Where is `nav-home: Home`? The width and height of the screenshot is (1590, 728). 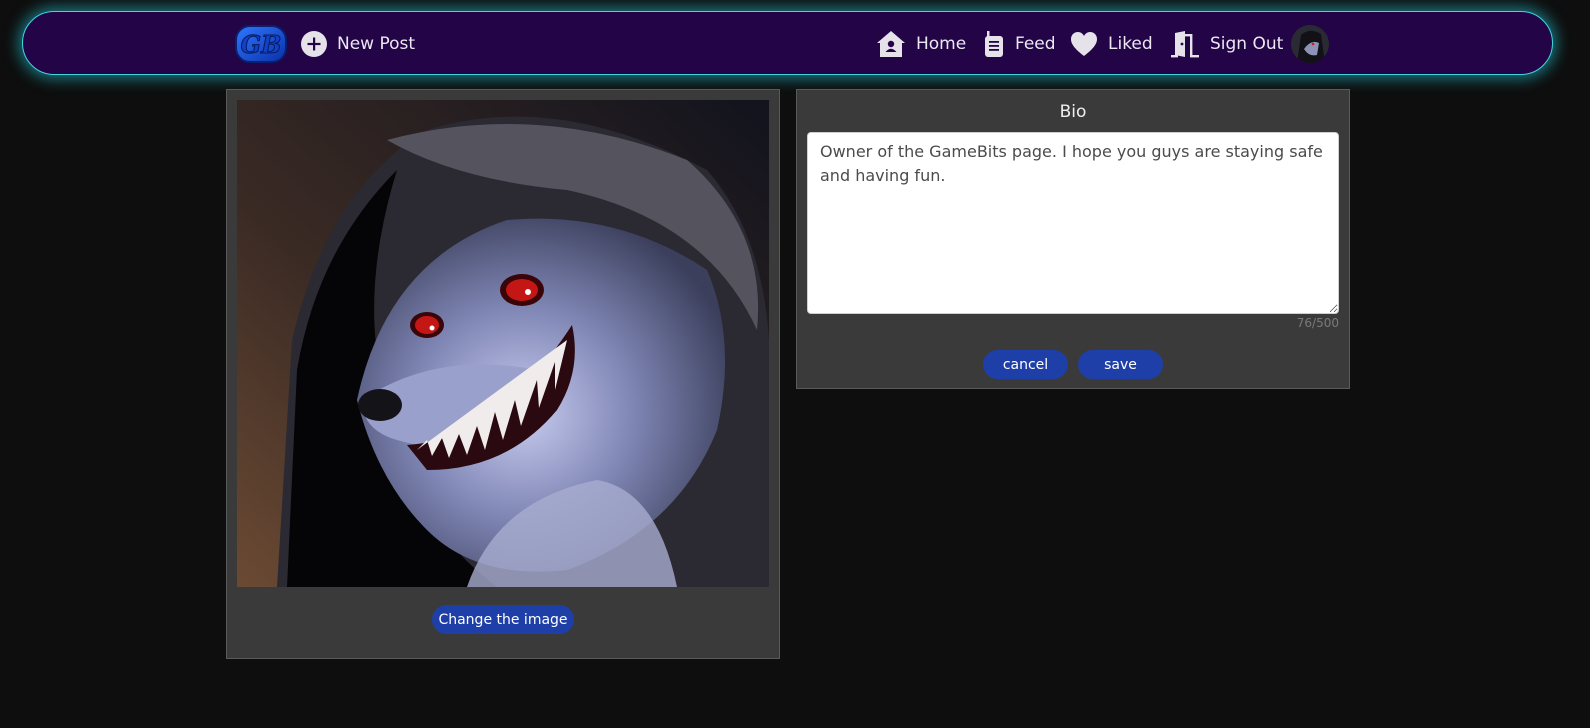
nav-home: Home is located at coordinates (921, 44).